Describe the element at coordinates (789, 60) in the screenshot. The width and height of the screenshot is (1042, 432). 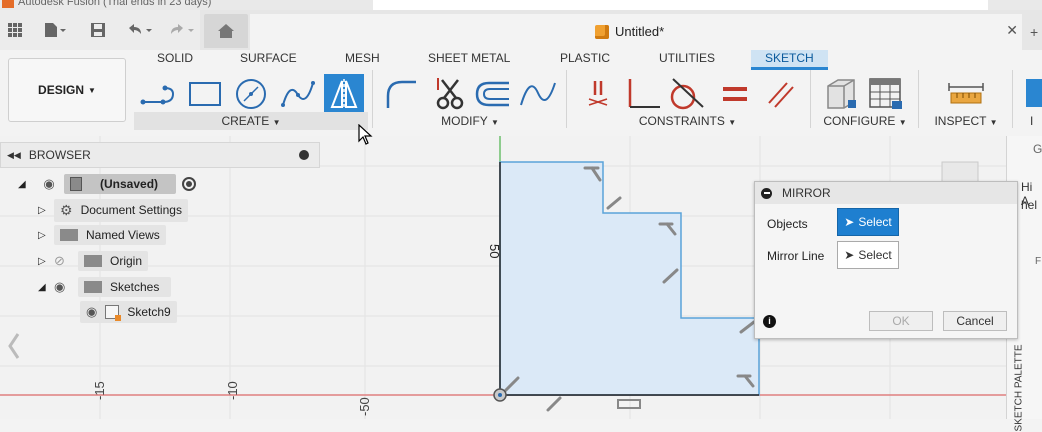
I see `tab-sketch: SKETCH` at that location.